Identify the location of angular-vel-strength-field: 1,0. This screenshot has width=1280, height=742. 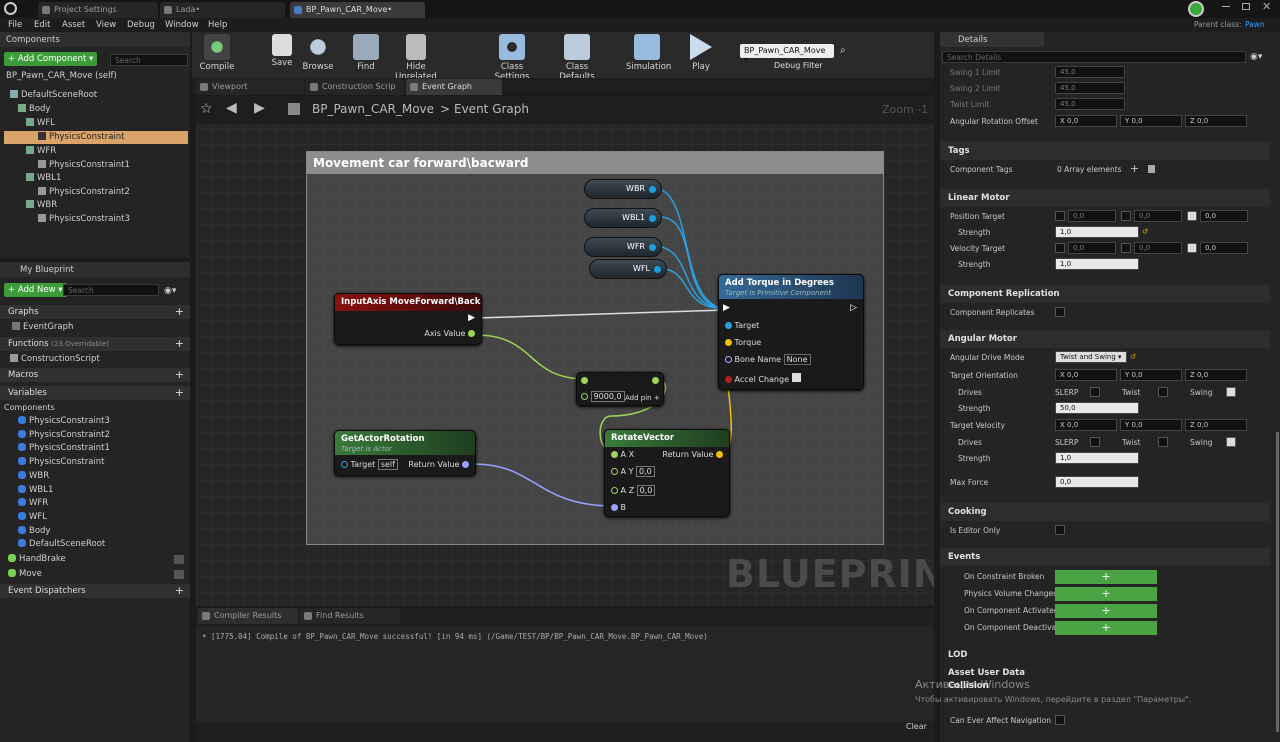
(1097, 458).